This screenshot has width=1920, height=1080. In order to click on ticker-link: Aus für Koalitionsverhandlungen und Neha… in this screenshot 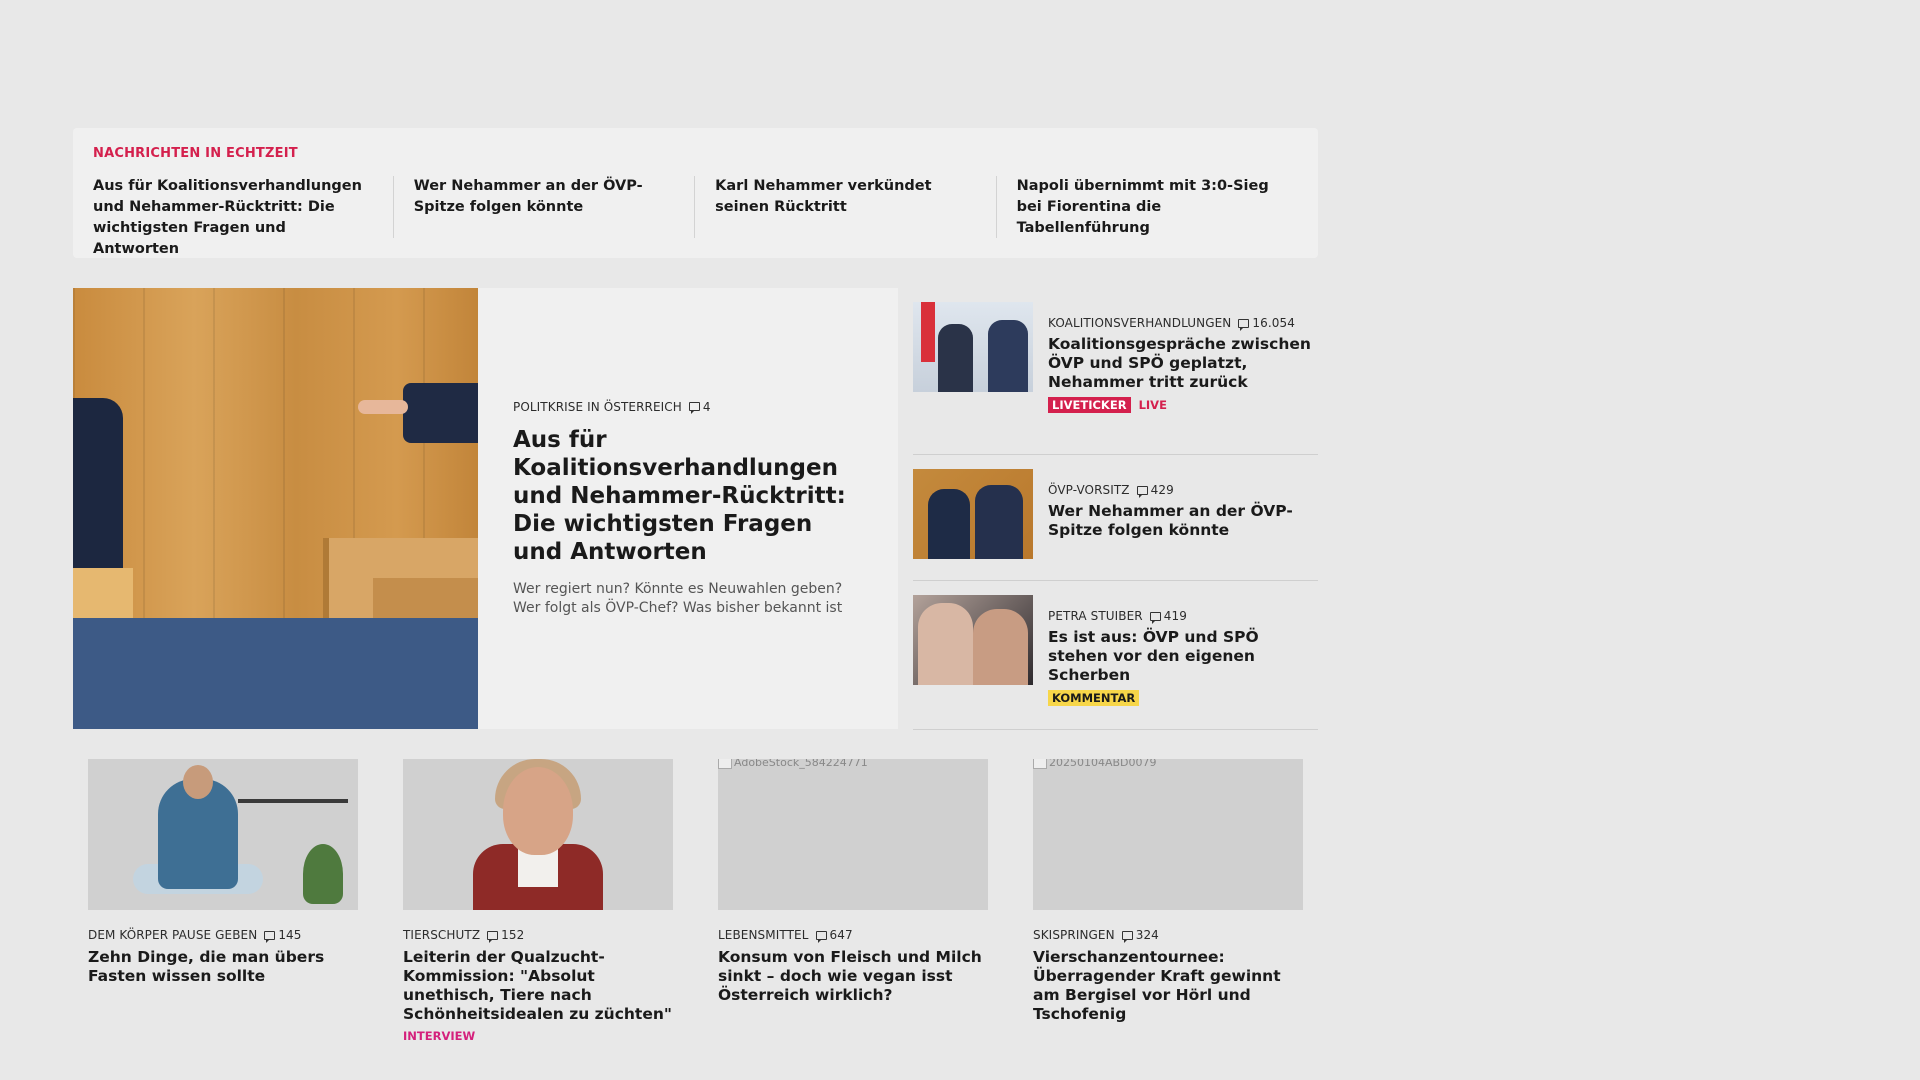, I will do `click(243, 216)`.